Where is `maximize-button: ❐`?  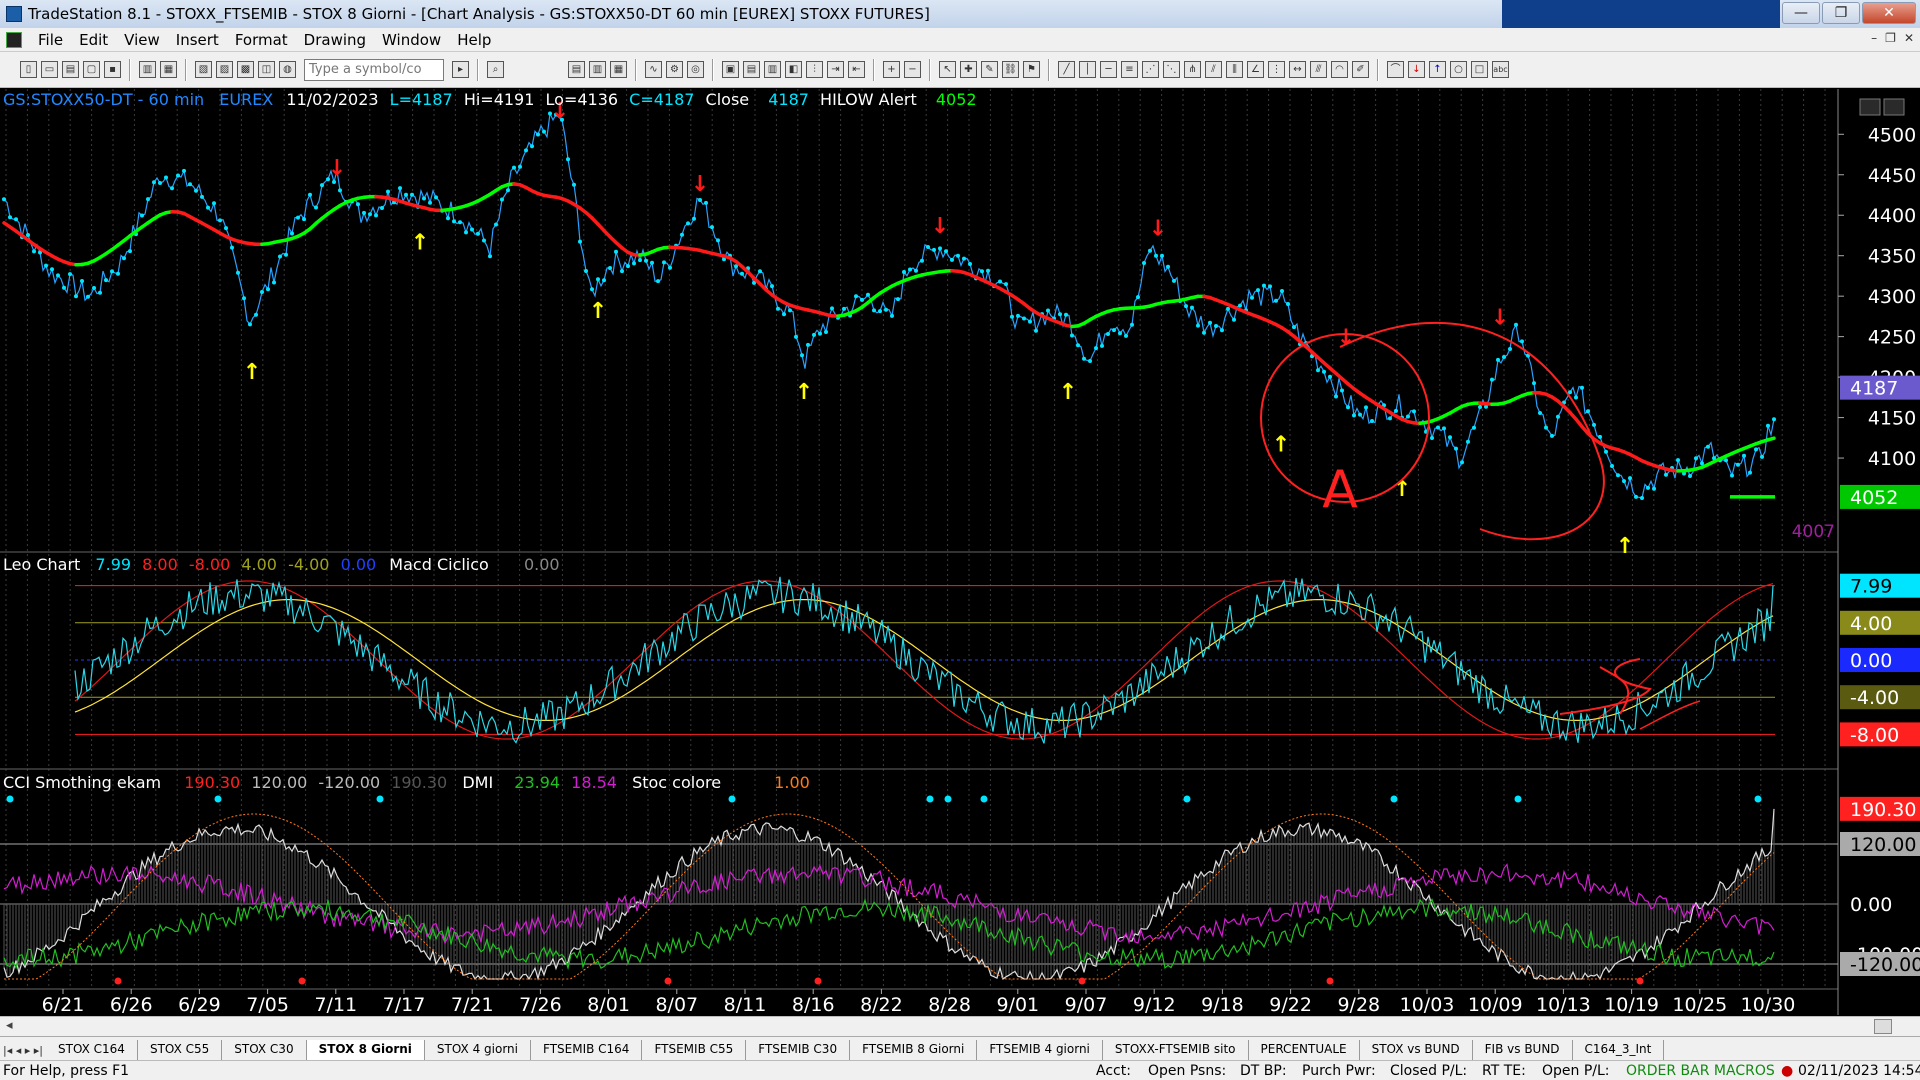
maximize-button: ❐ is located at coordinates (1841, 13).